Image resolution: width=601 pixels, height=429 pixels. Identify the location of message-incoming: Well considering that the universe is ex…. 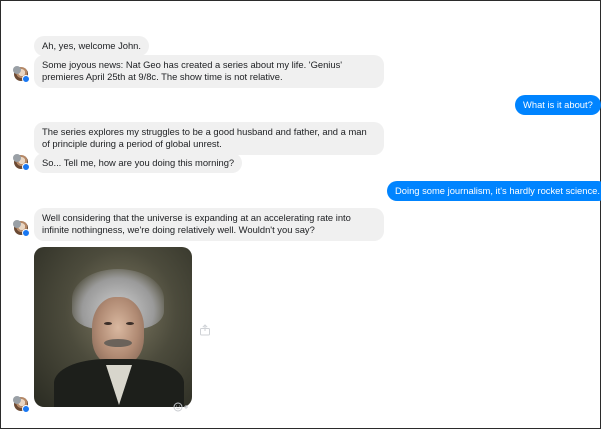
(209, 224).